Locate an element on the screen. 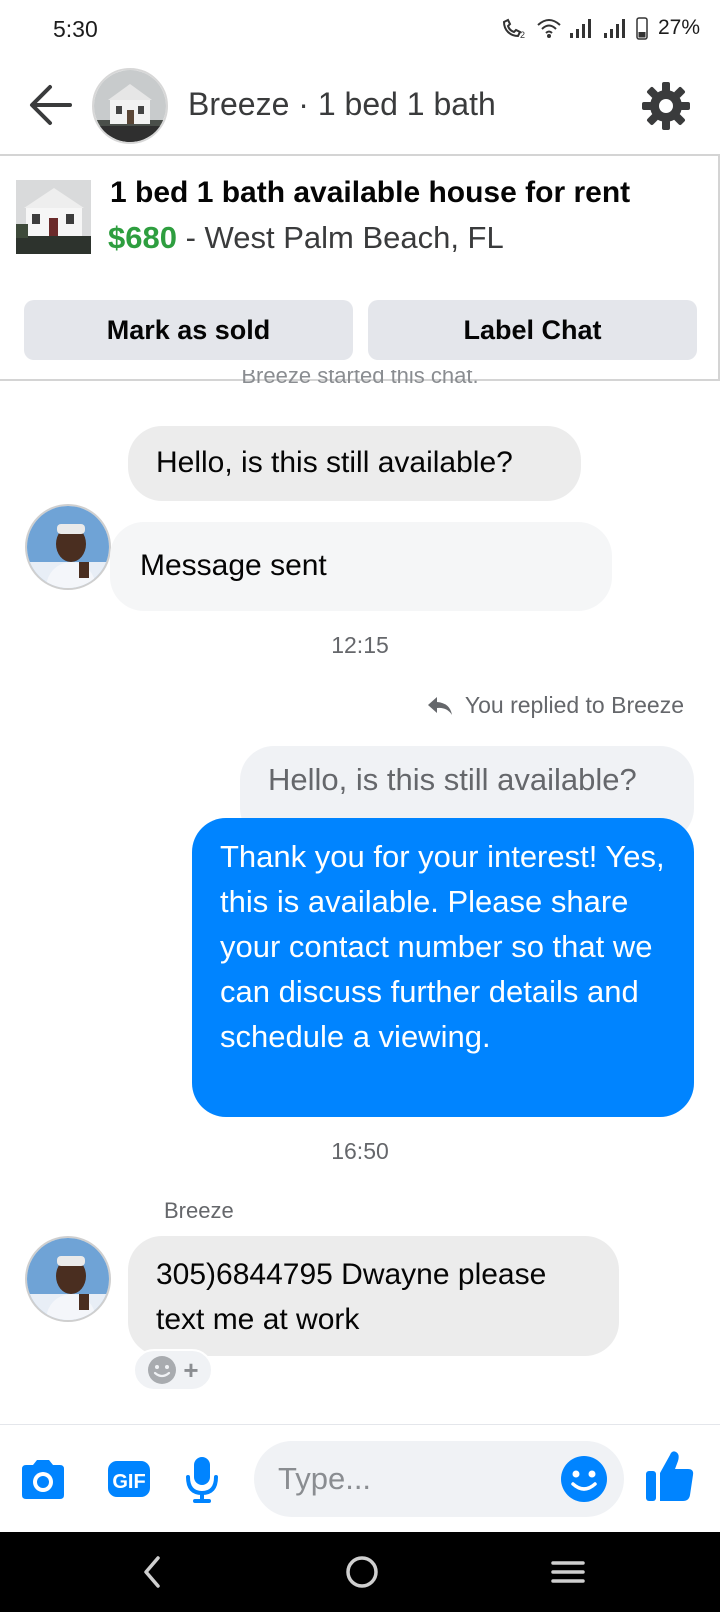  header-avatar is located at coordinates (130, 106).